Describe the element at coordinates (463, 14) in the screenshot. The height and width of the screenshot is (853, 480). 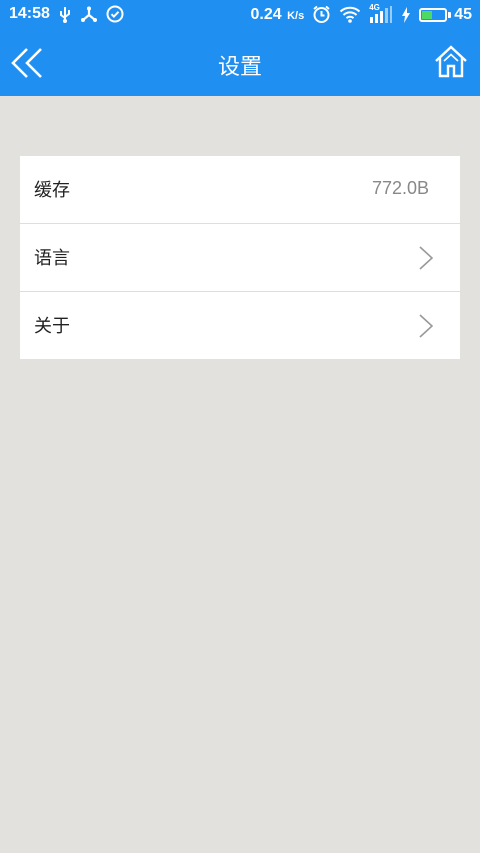
I see `battery-level: 45` at that location.